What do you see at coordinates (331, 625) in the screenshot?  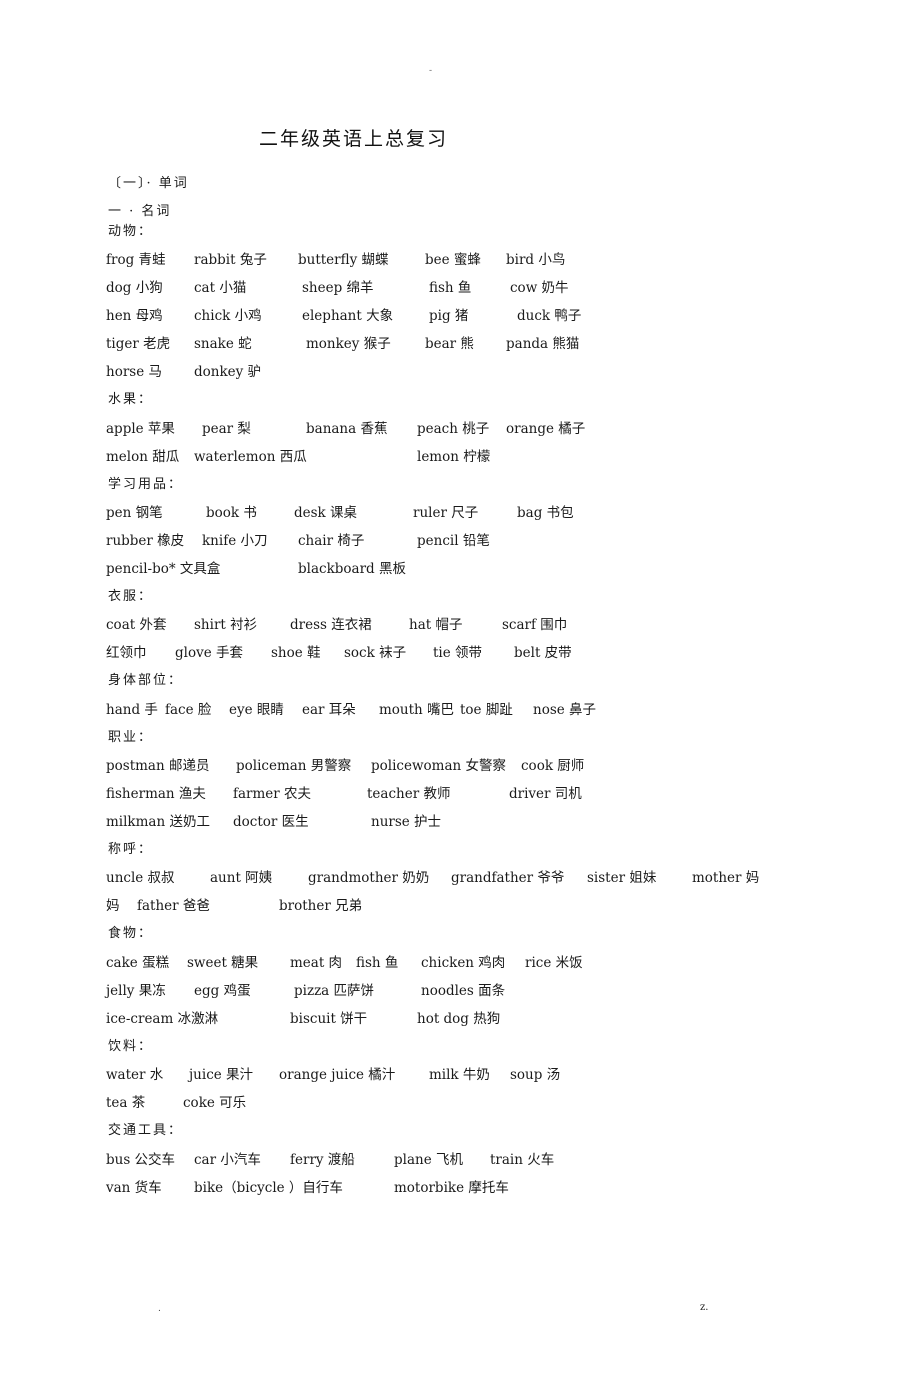 I see `vocab-item: dress 连衣裙` at bounding box center [331, 625].